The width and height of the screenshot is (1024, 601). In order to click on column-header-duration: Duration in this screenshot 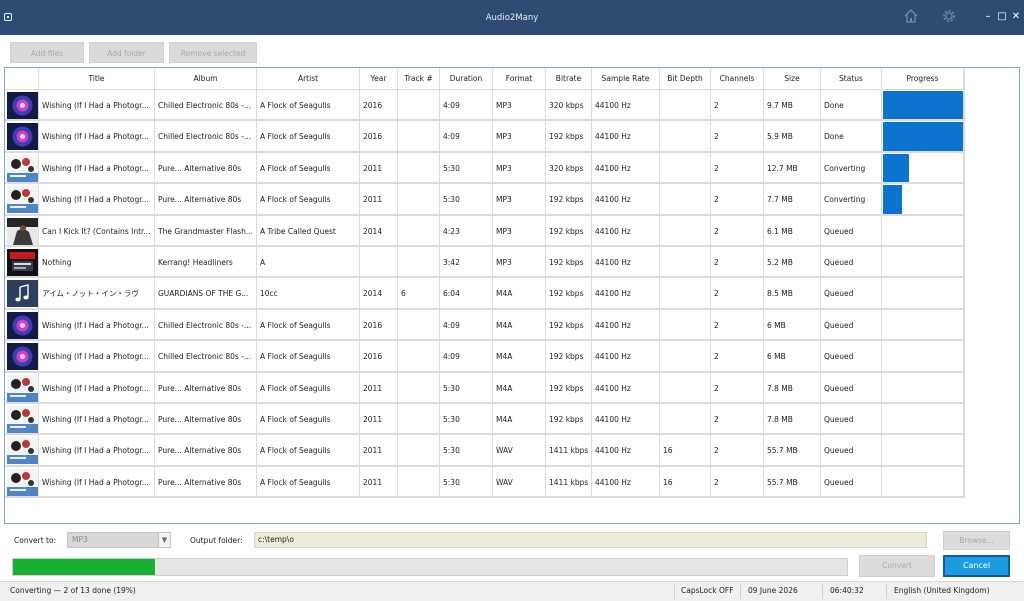, I will do `click(466, 79)`.